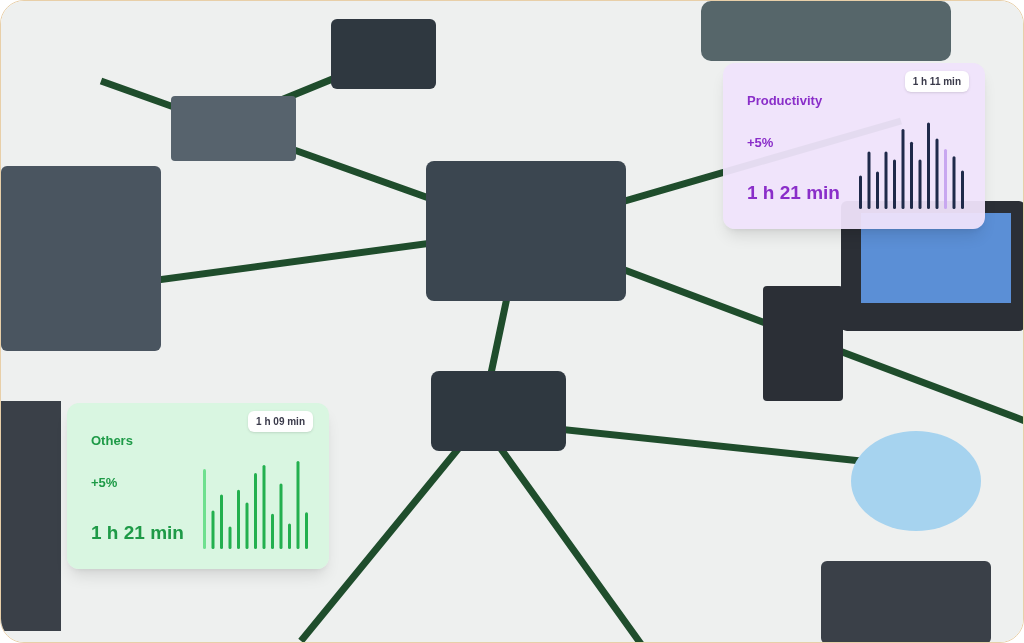 The image size is (1024, 643). What do you see at coordinates (936, 81) in the screenshot?
I see `time-tooltip: 1 h 11 min` at bounding box center [936, 81].